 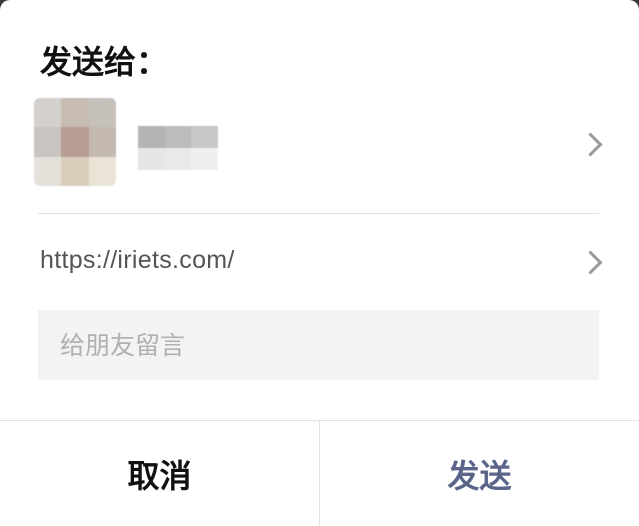 I want to click on avatar, so click(x=75, y=142).